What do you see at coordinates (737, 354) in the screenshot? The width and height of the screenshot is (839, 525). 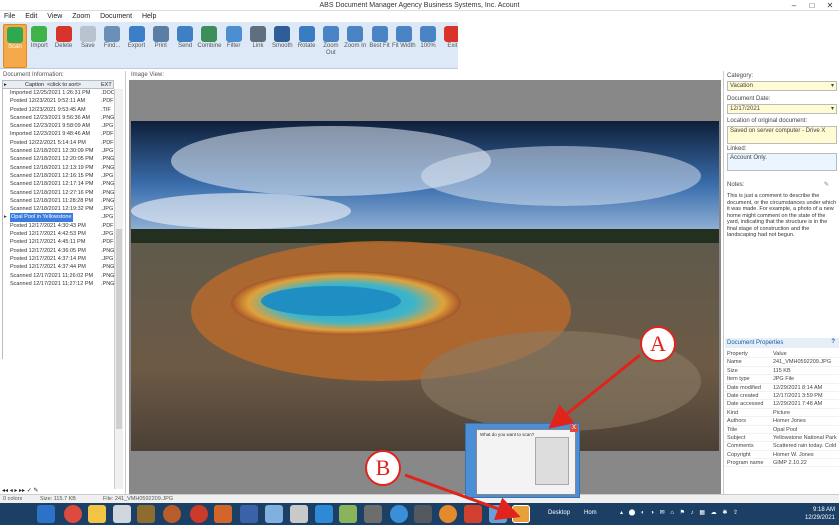 I see `property-column-header: Property` at bounding box center [737, 354].